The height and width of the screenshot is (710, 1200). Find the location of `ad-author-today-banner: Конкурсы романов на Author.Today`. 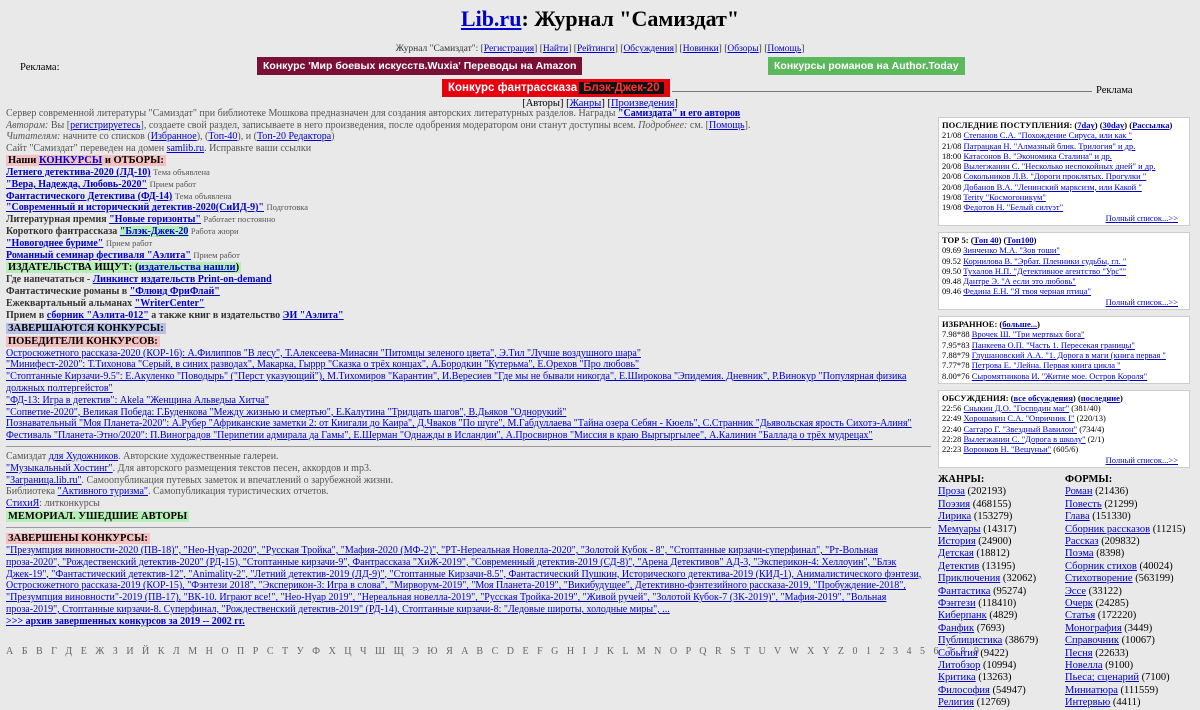

ad-author-today-banner: Конкурсы романов на Author.Today is located at coordinates (866, 66).